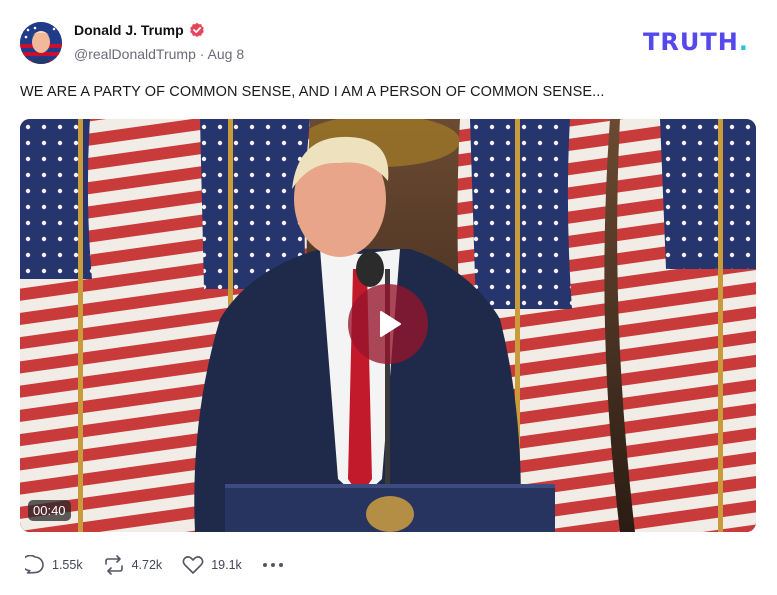 This screenshot has width=777, height=595. I want to click on video-duration: 00:40, so click(49, 510).